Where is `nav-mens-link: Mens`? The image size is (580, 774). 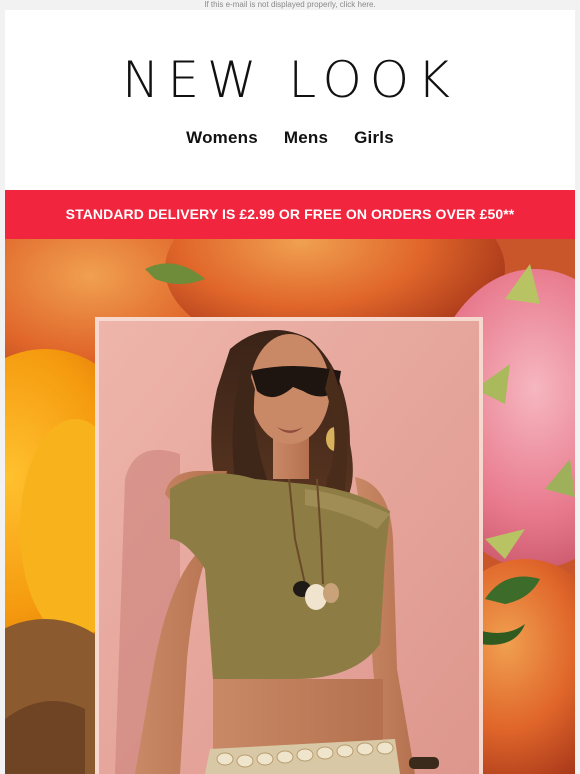 nav-mens-link: Mens is located at coordinates (306, 138).